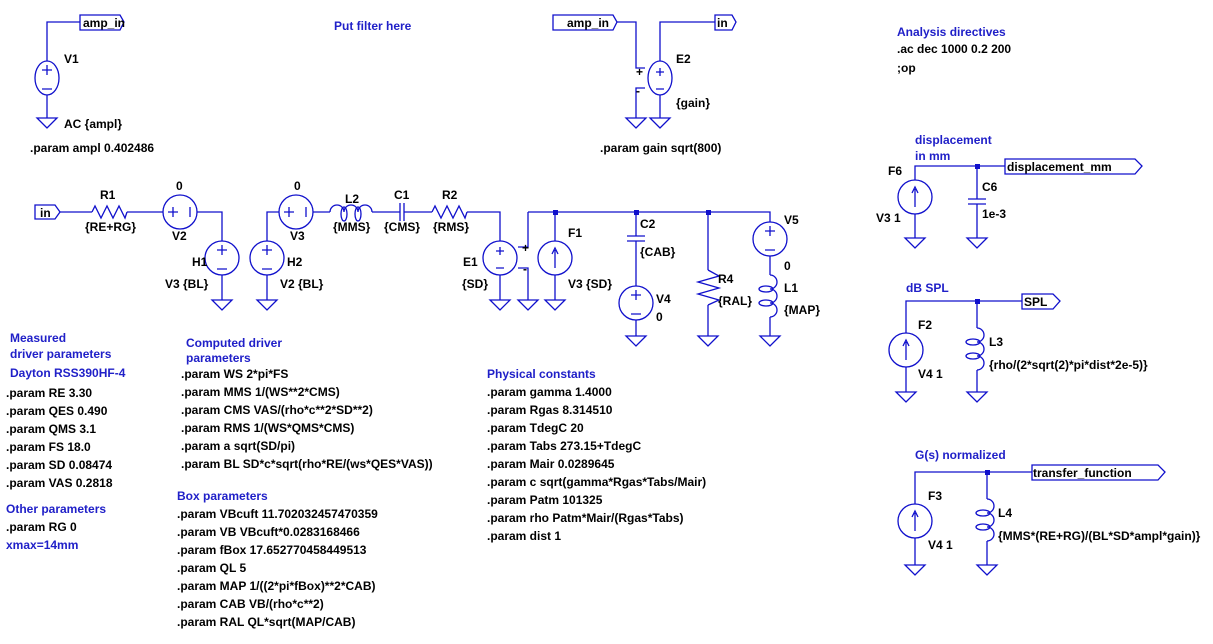  Describe the element at coordinates (179, 236) in the screenshot. I see `component-name: V2` at that location.